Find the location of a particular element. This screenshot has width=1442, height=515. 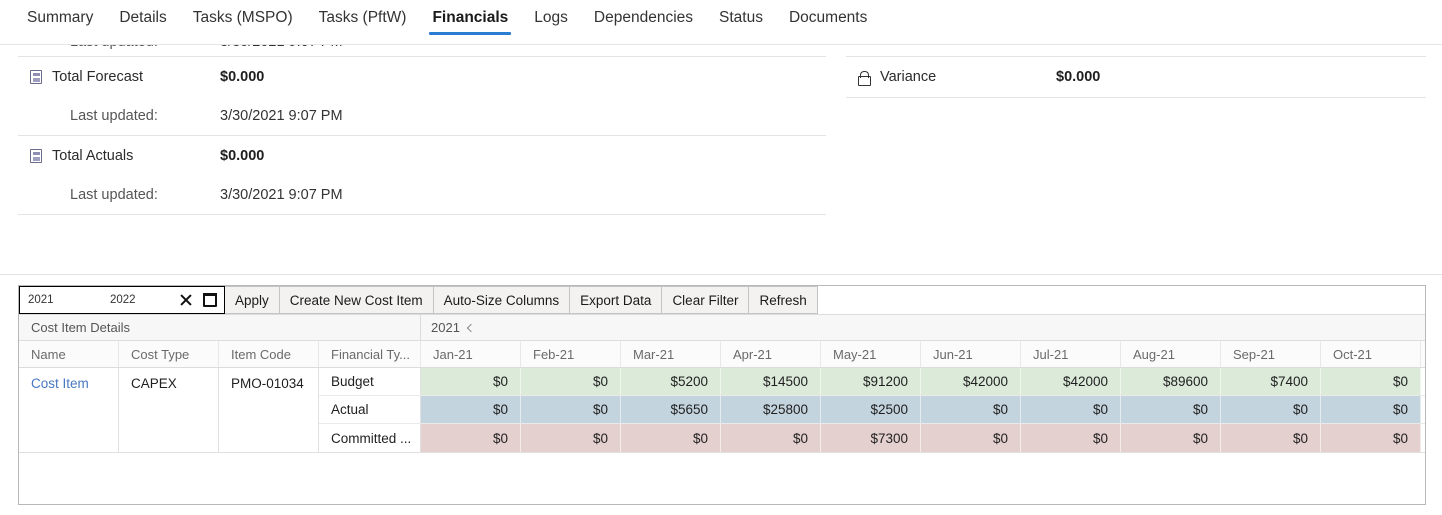

group-header-cost-item-details: Cost Item Details is located at coordinates (220, 327).